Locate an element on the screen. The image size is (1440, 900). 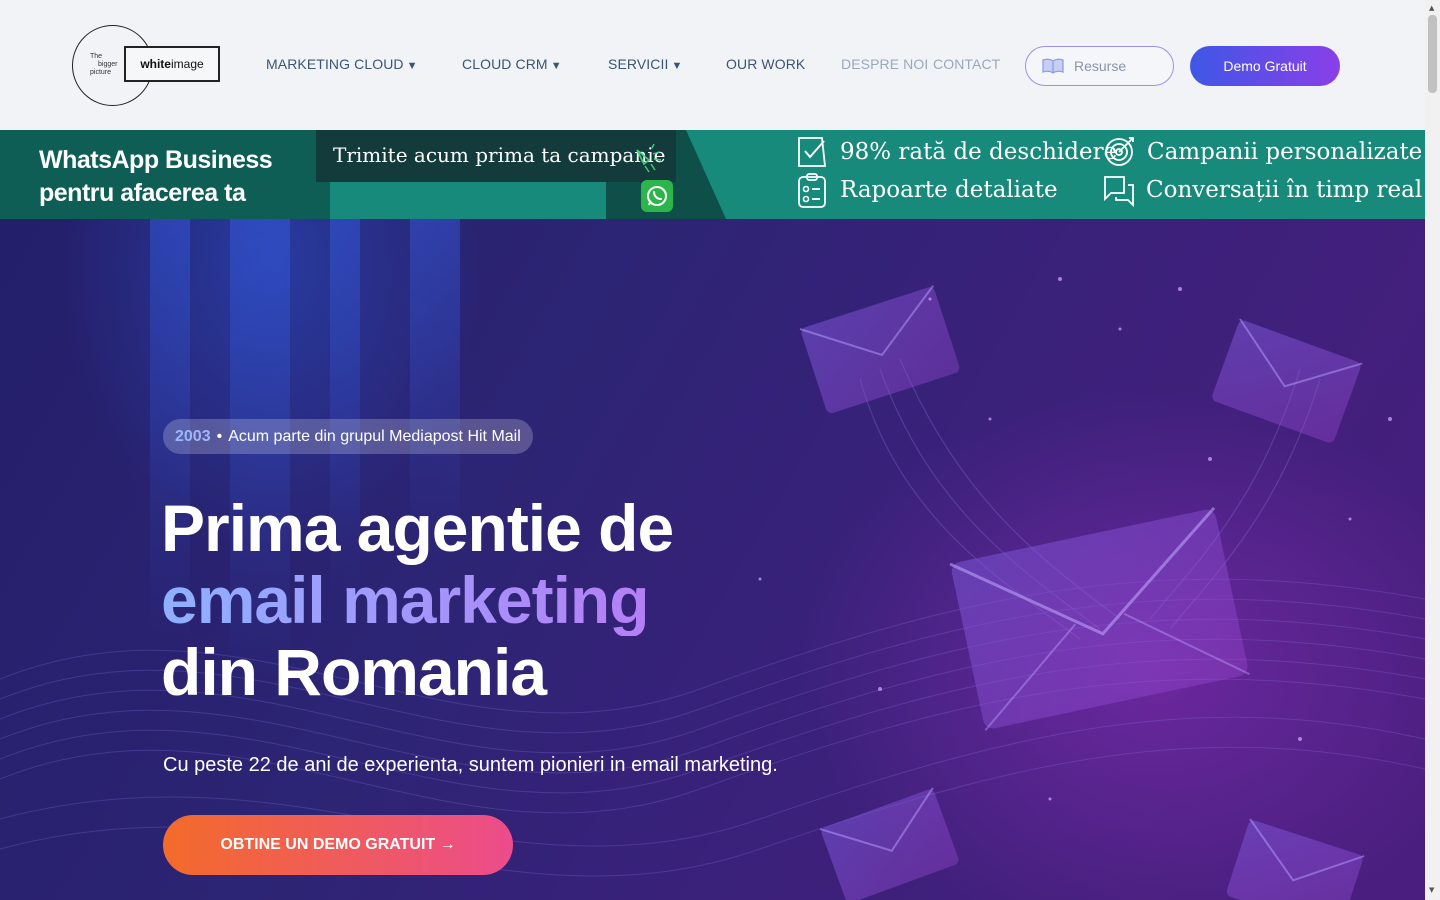
scroll-down-arrow-icon: ▼ is located at coordinates (1431, 890).